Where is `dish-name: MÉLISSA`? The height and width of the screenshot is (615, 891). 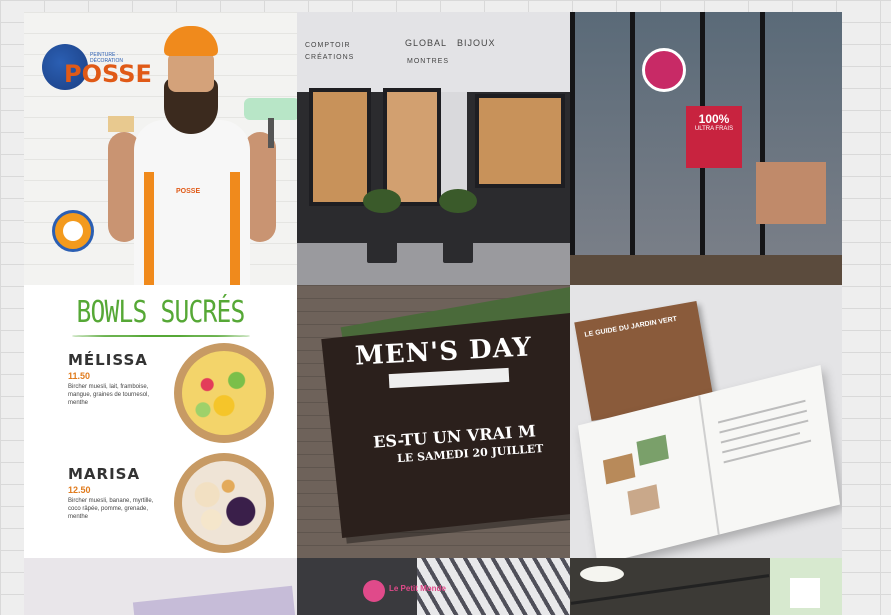 dish-name: MÉLISSA is located at coordinates (108, 360).